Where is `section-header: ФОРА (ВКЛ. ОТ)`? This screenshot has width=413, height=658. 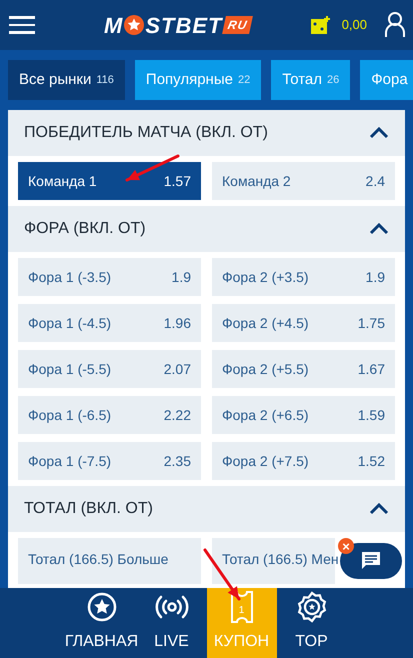 section-header: ФОРА (ВКЛ. ОТ) is located at coordinates (206, 229).